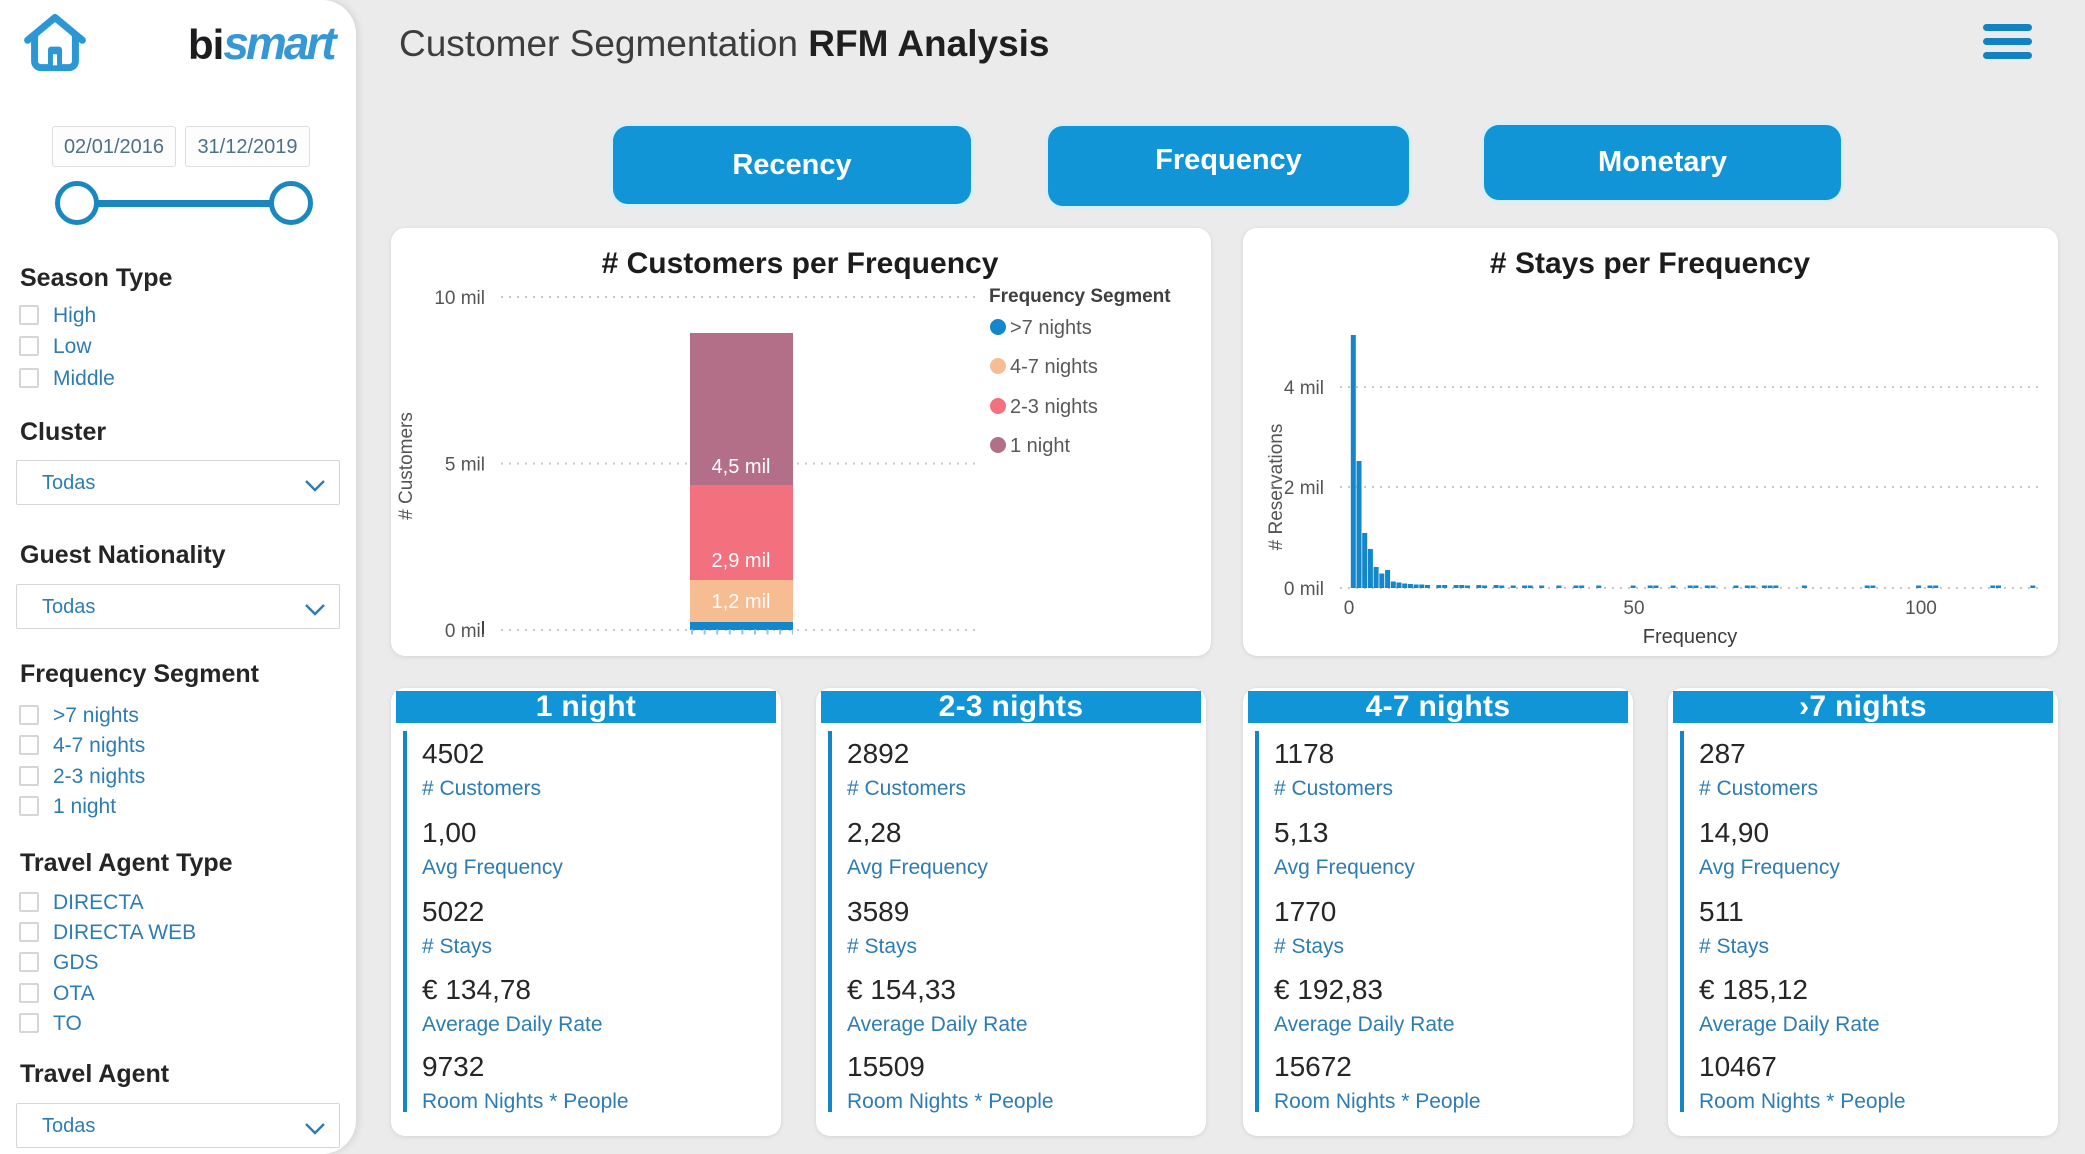 Image resolution: width=2085 pixels, height=1154 pixels. I want to click on svg-text: 5 mil, so click(465, 465).